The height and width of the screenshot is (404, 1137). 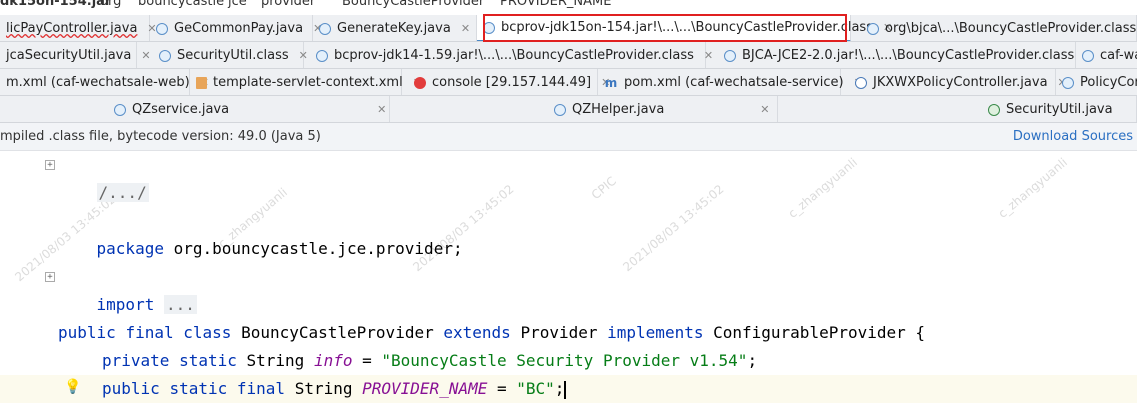 I want to click on tab-pom-web: m.xml (caf-wechatsale-web) ✕, so click(x=104, y=82).